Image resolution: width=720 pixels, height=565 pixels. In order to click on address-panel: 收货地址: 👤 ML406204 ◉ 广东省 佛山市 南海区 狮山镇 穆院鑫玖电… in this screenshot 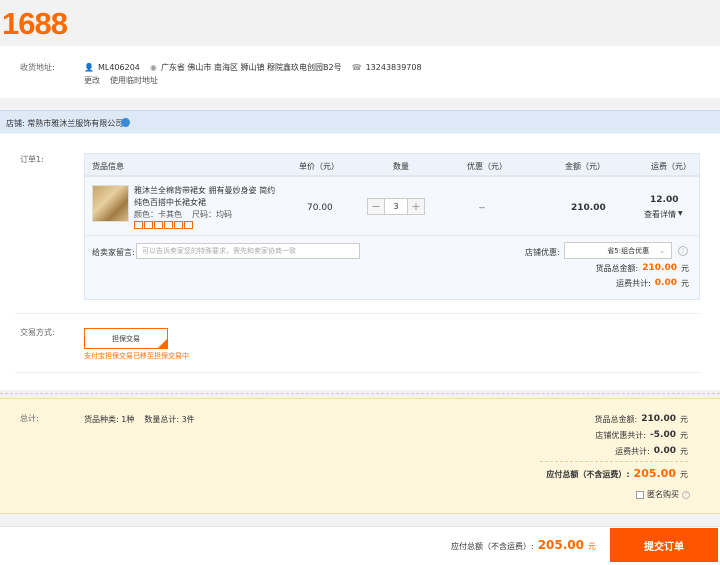, I will do `click(360, 72)`.